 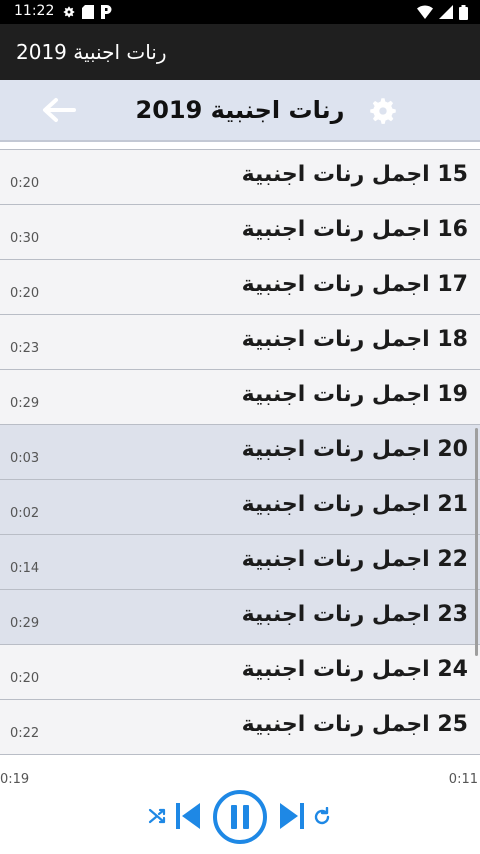 I want to click on scrollbar-thumb, so click(x=476, y=542).